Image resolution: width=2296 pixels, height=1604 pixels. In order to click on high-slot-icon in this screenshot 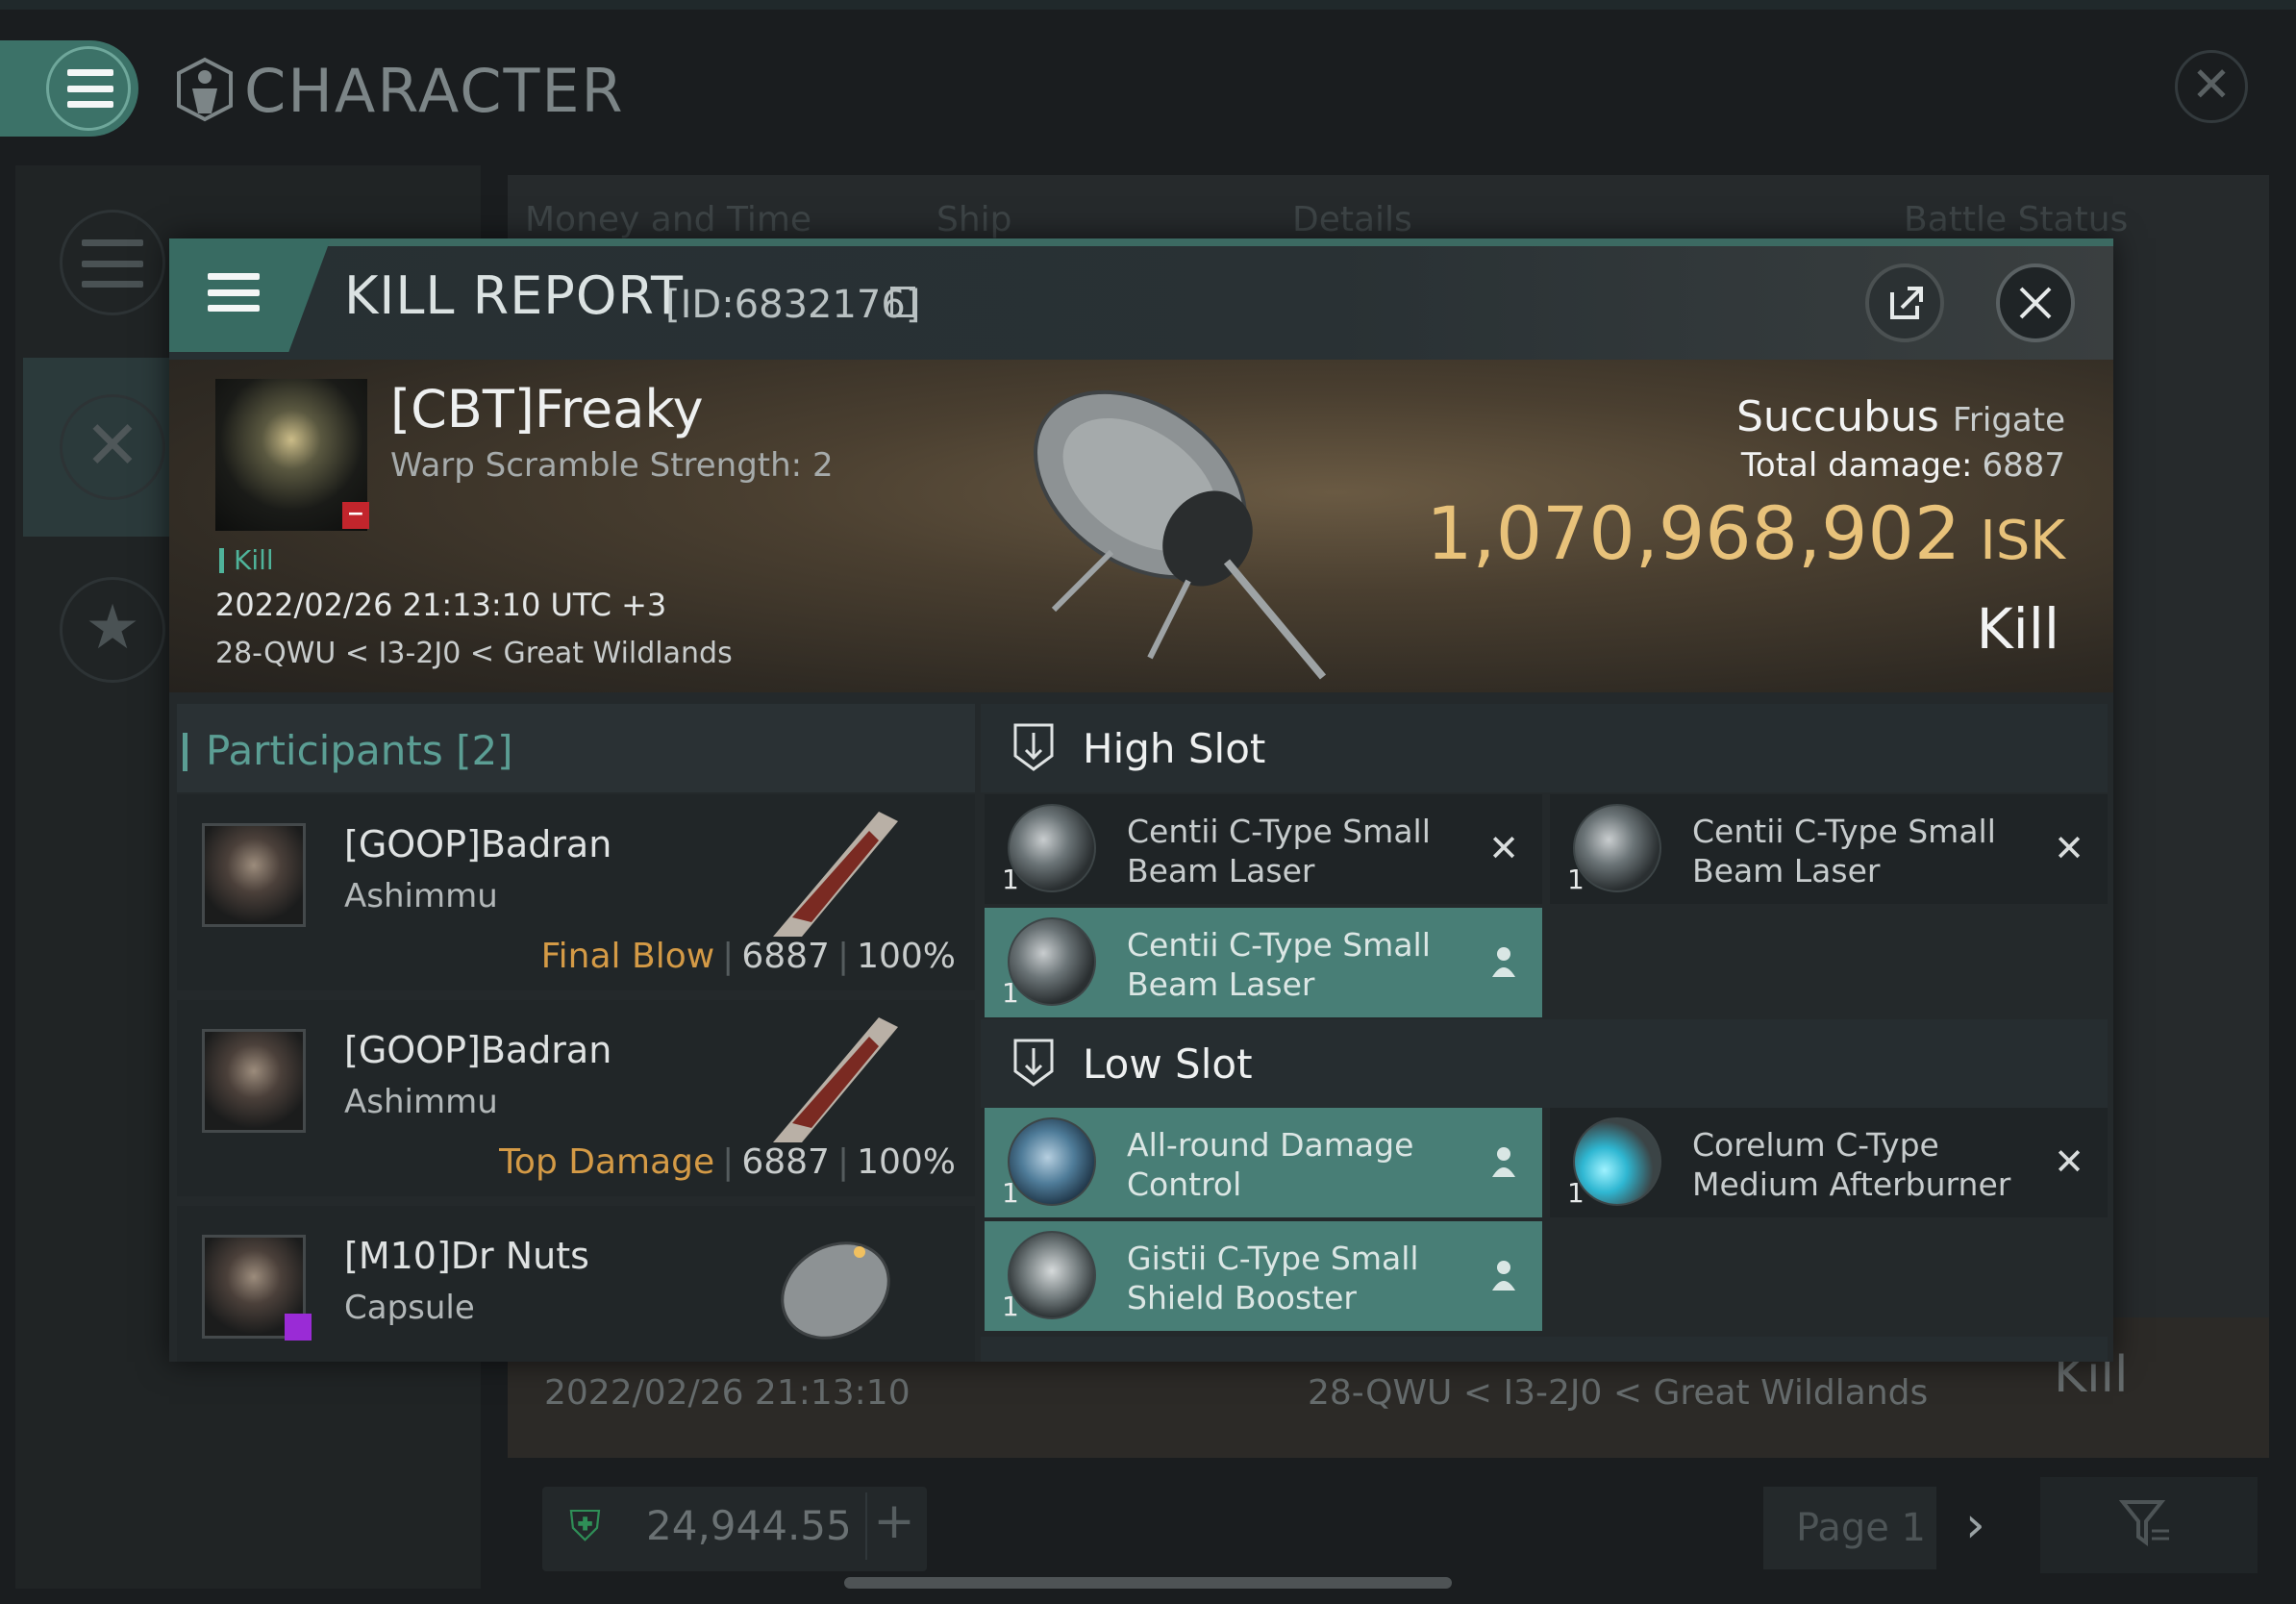, I will do `click(1033, 747)`.